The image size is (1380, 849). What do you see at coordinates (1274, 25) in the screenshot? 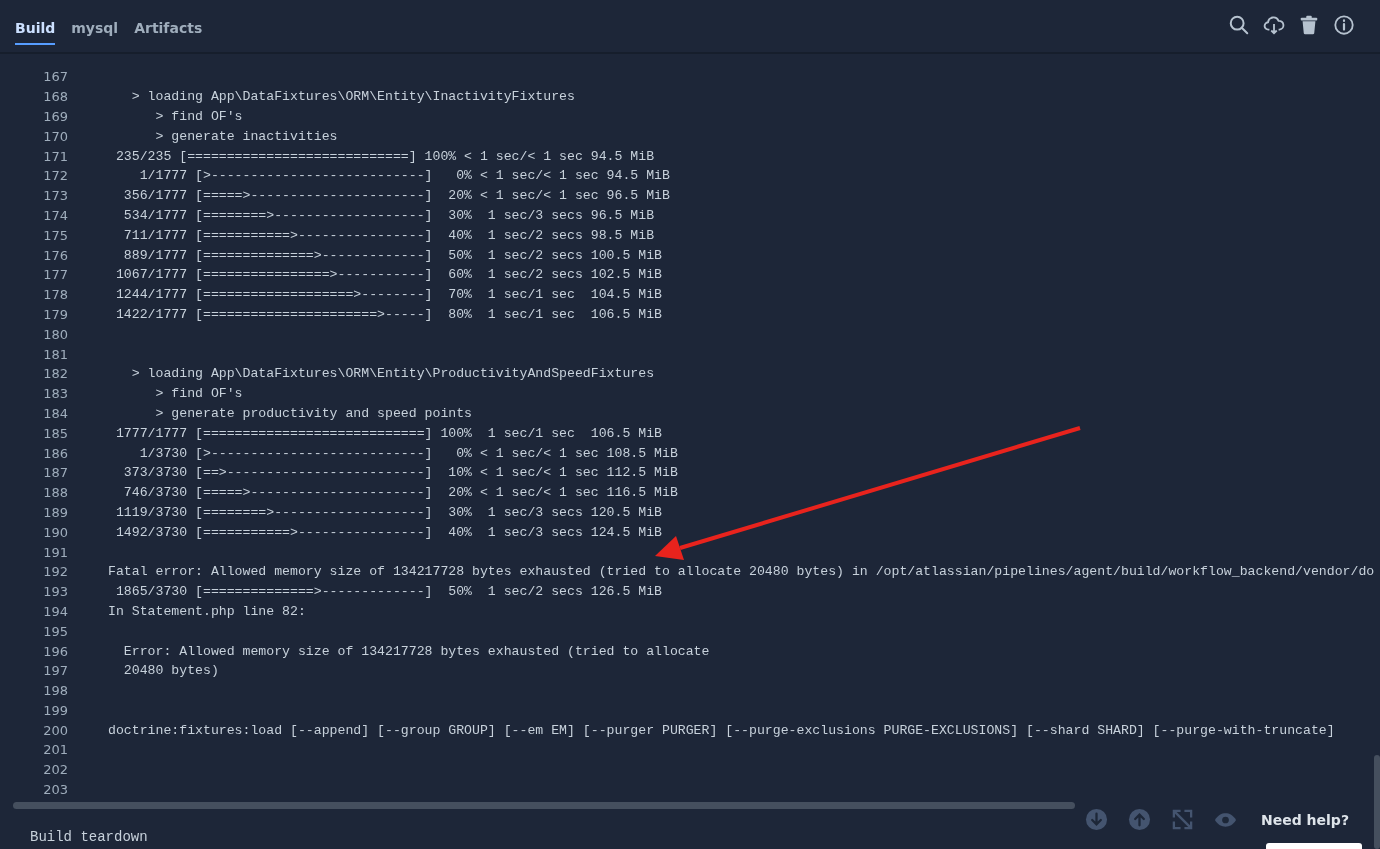
I see `cloud-download-icon` at bounding box center [1274, 25].